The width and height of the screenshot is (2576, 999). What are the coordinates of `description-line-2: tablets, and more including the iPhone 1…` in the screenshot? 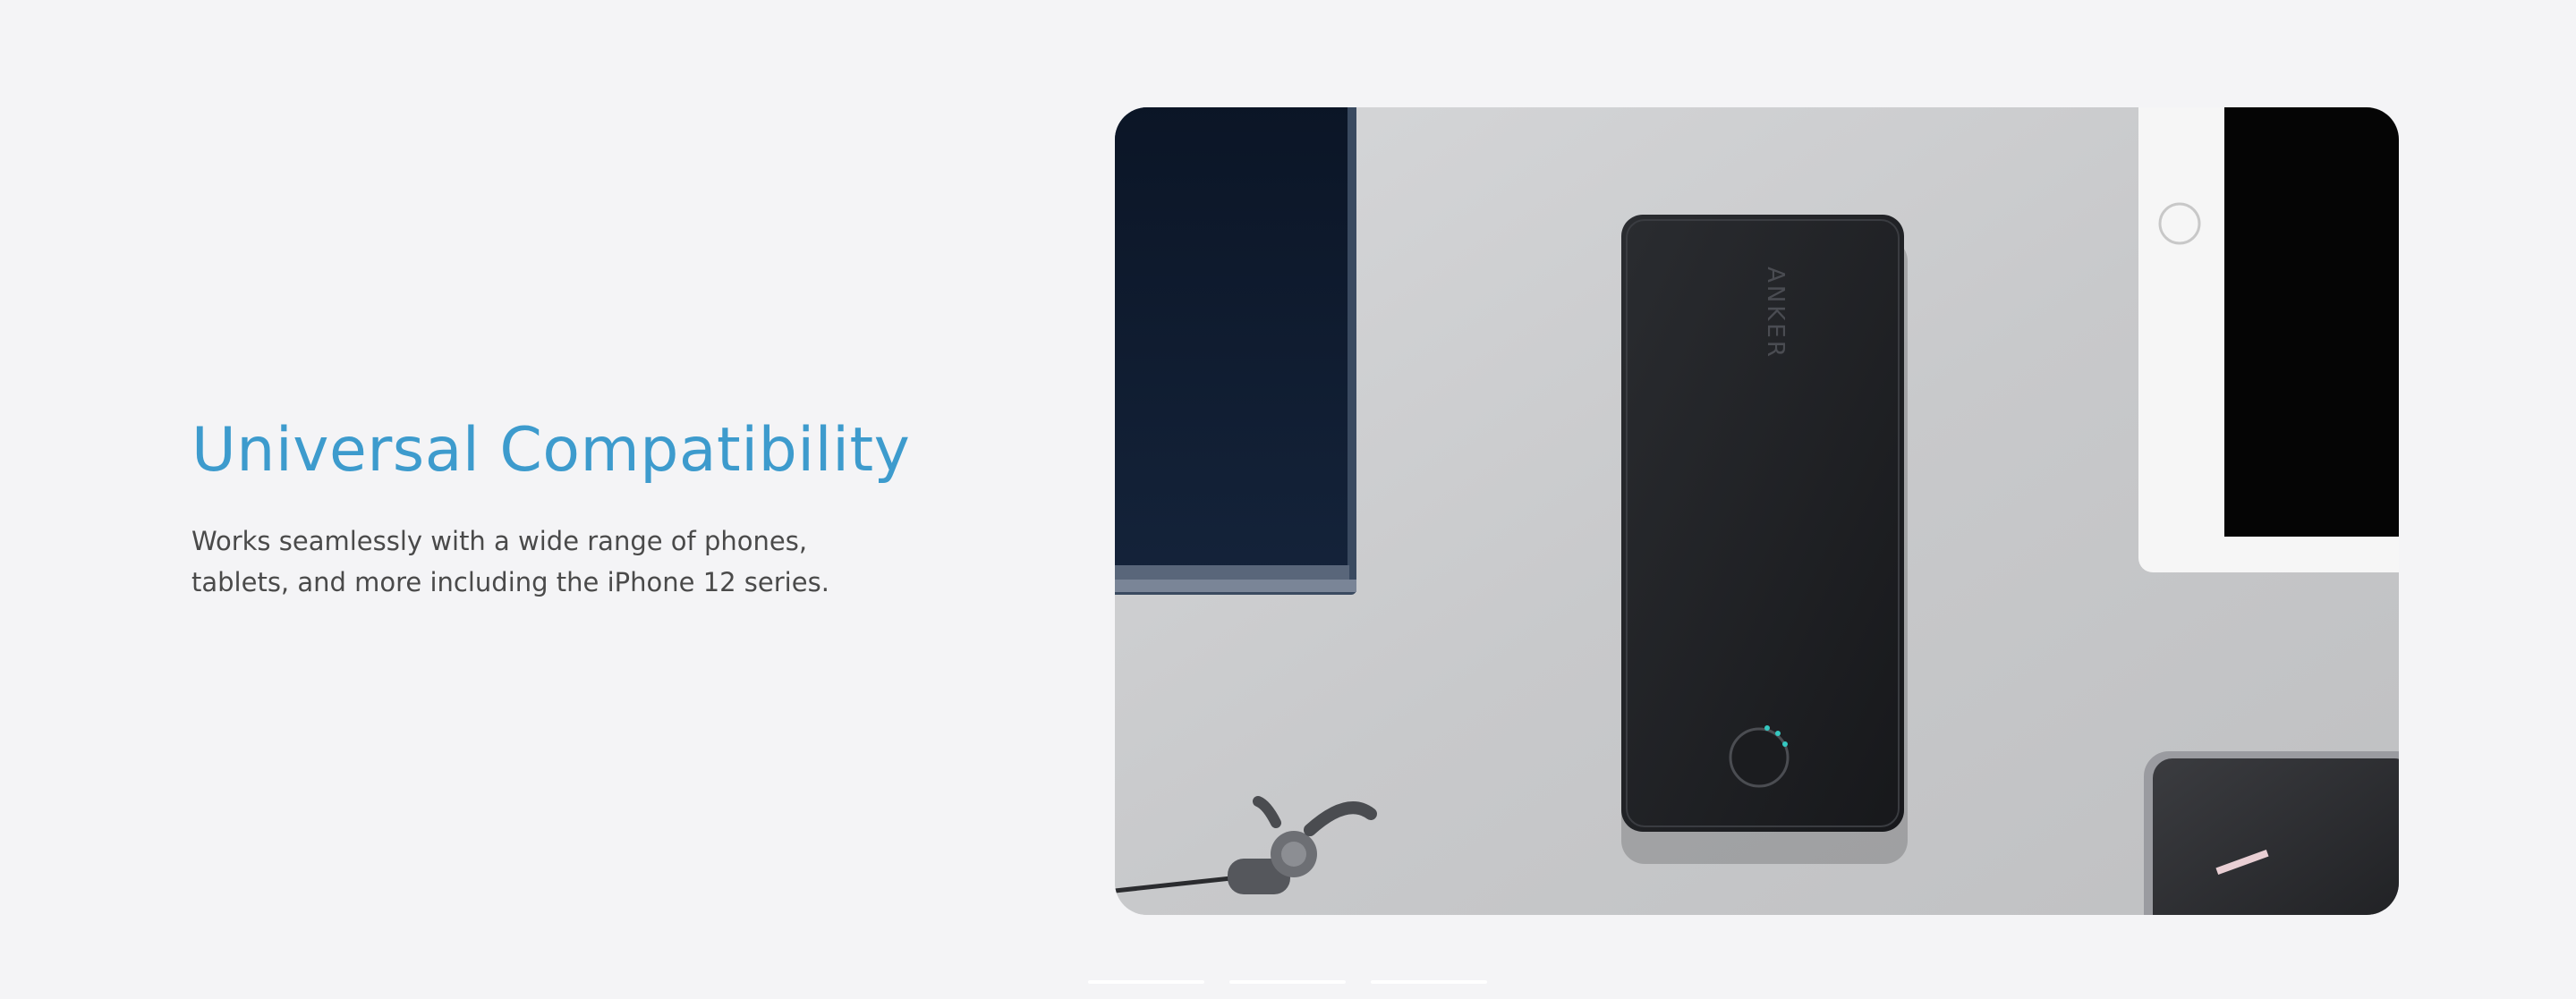 It's located at (510, 582).